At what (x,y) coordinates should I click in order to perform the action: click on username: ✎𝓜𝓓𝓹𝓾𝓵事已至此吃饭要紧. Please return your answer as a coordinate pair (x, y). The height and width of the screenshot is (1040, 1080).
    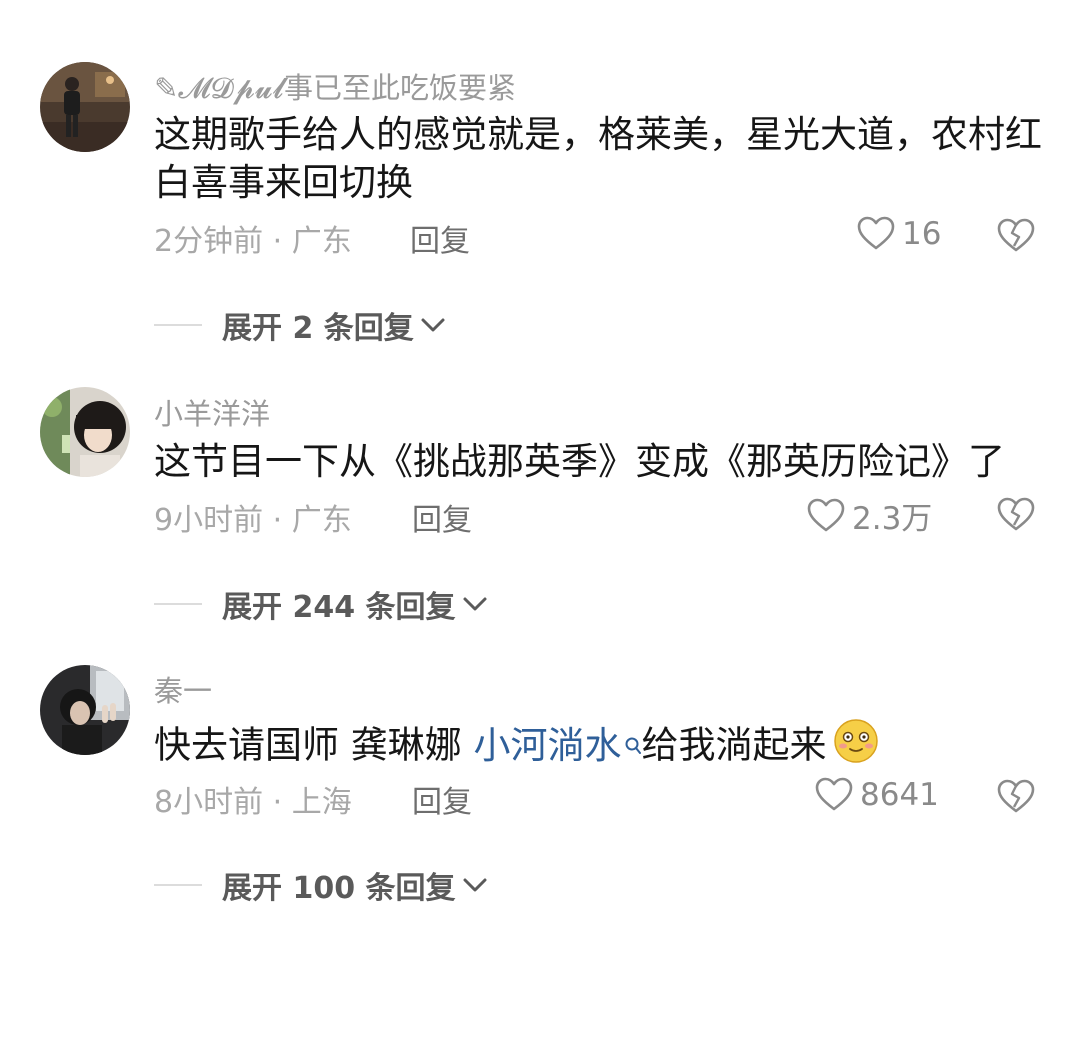
    Looking at the image, I should click on (335, 86).